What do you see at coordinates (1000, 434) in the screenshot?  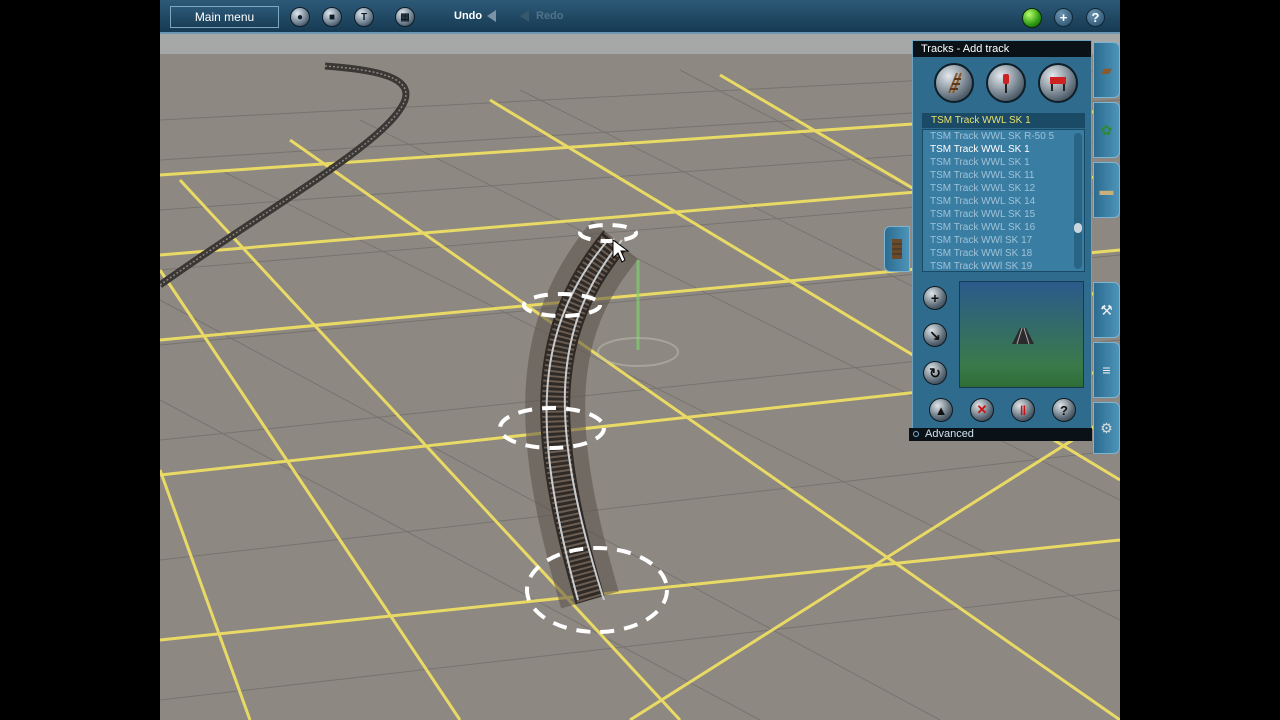 I see `advanced-toggle: Advanced` at bounding box center [1000, 434].